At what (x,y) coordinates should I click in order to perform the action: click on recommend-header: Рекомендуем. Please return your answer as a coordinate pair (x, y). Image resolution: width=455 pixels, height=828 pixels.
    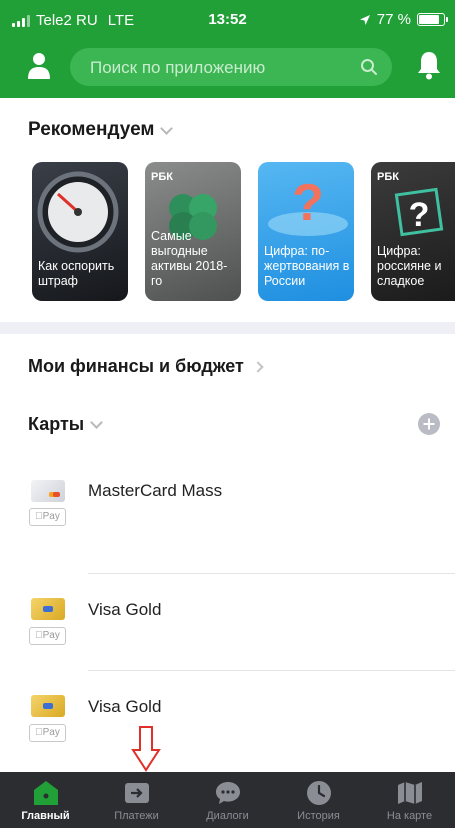
    Looking at the image, I should click on (101, 130).